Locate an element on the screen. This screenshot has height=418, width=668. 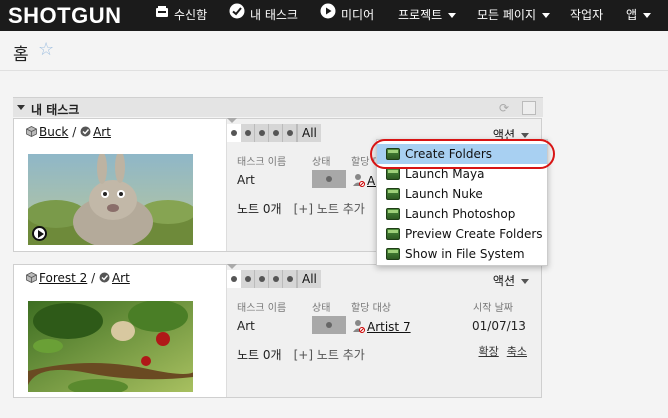
collapse-link: 축소 is located at coordinates (517, 351).